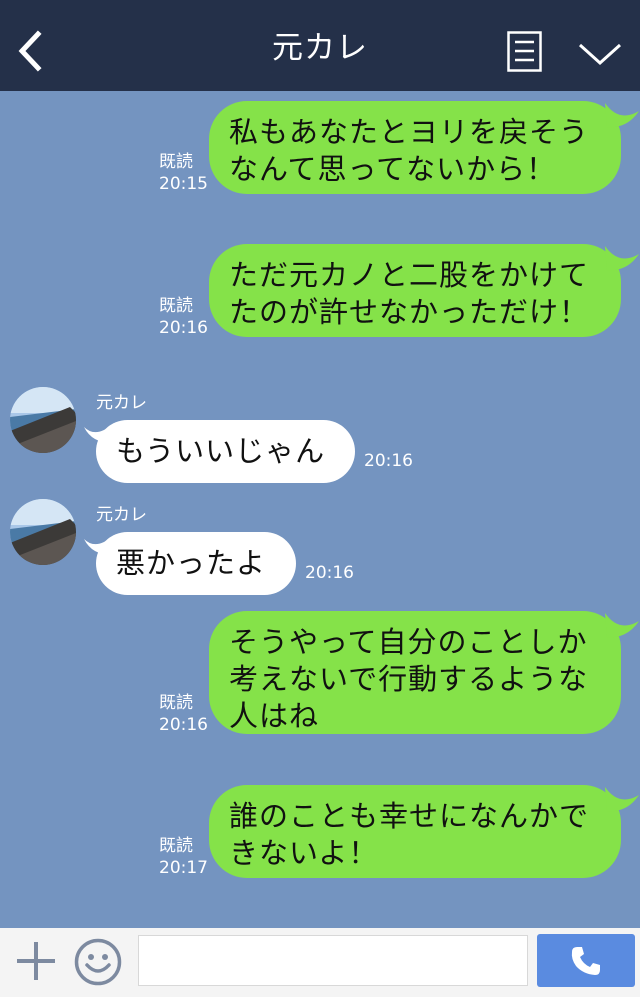  I want to click on my-message-bubble: 誰のことも幸せになんかで きないよ！, so click(415, 831).